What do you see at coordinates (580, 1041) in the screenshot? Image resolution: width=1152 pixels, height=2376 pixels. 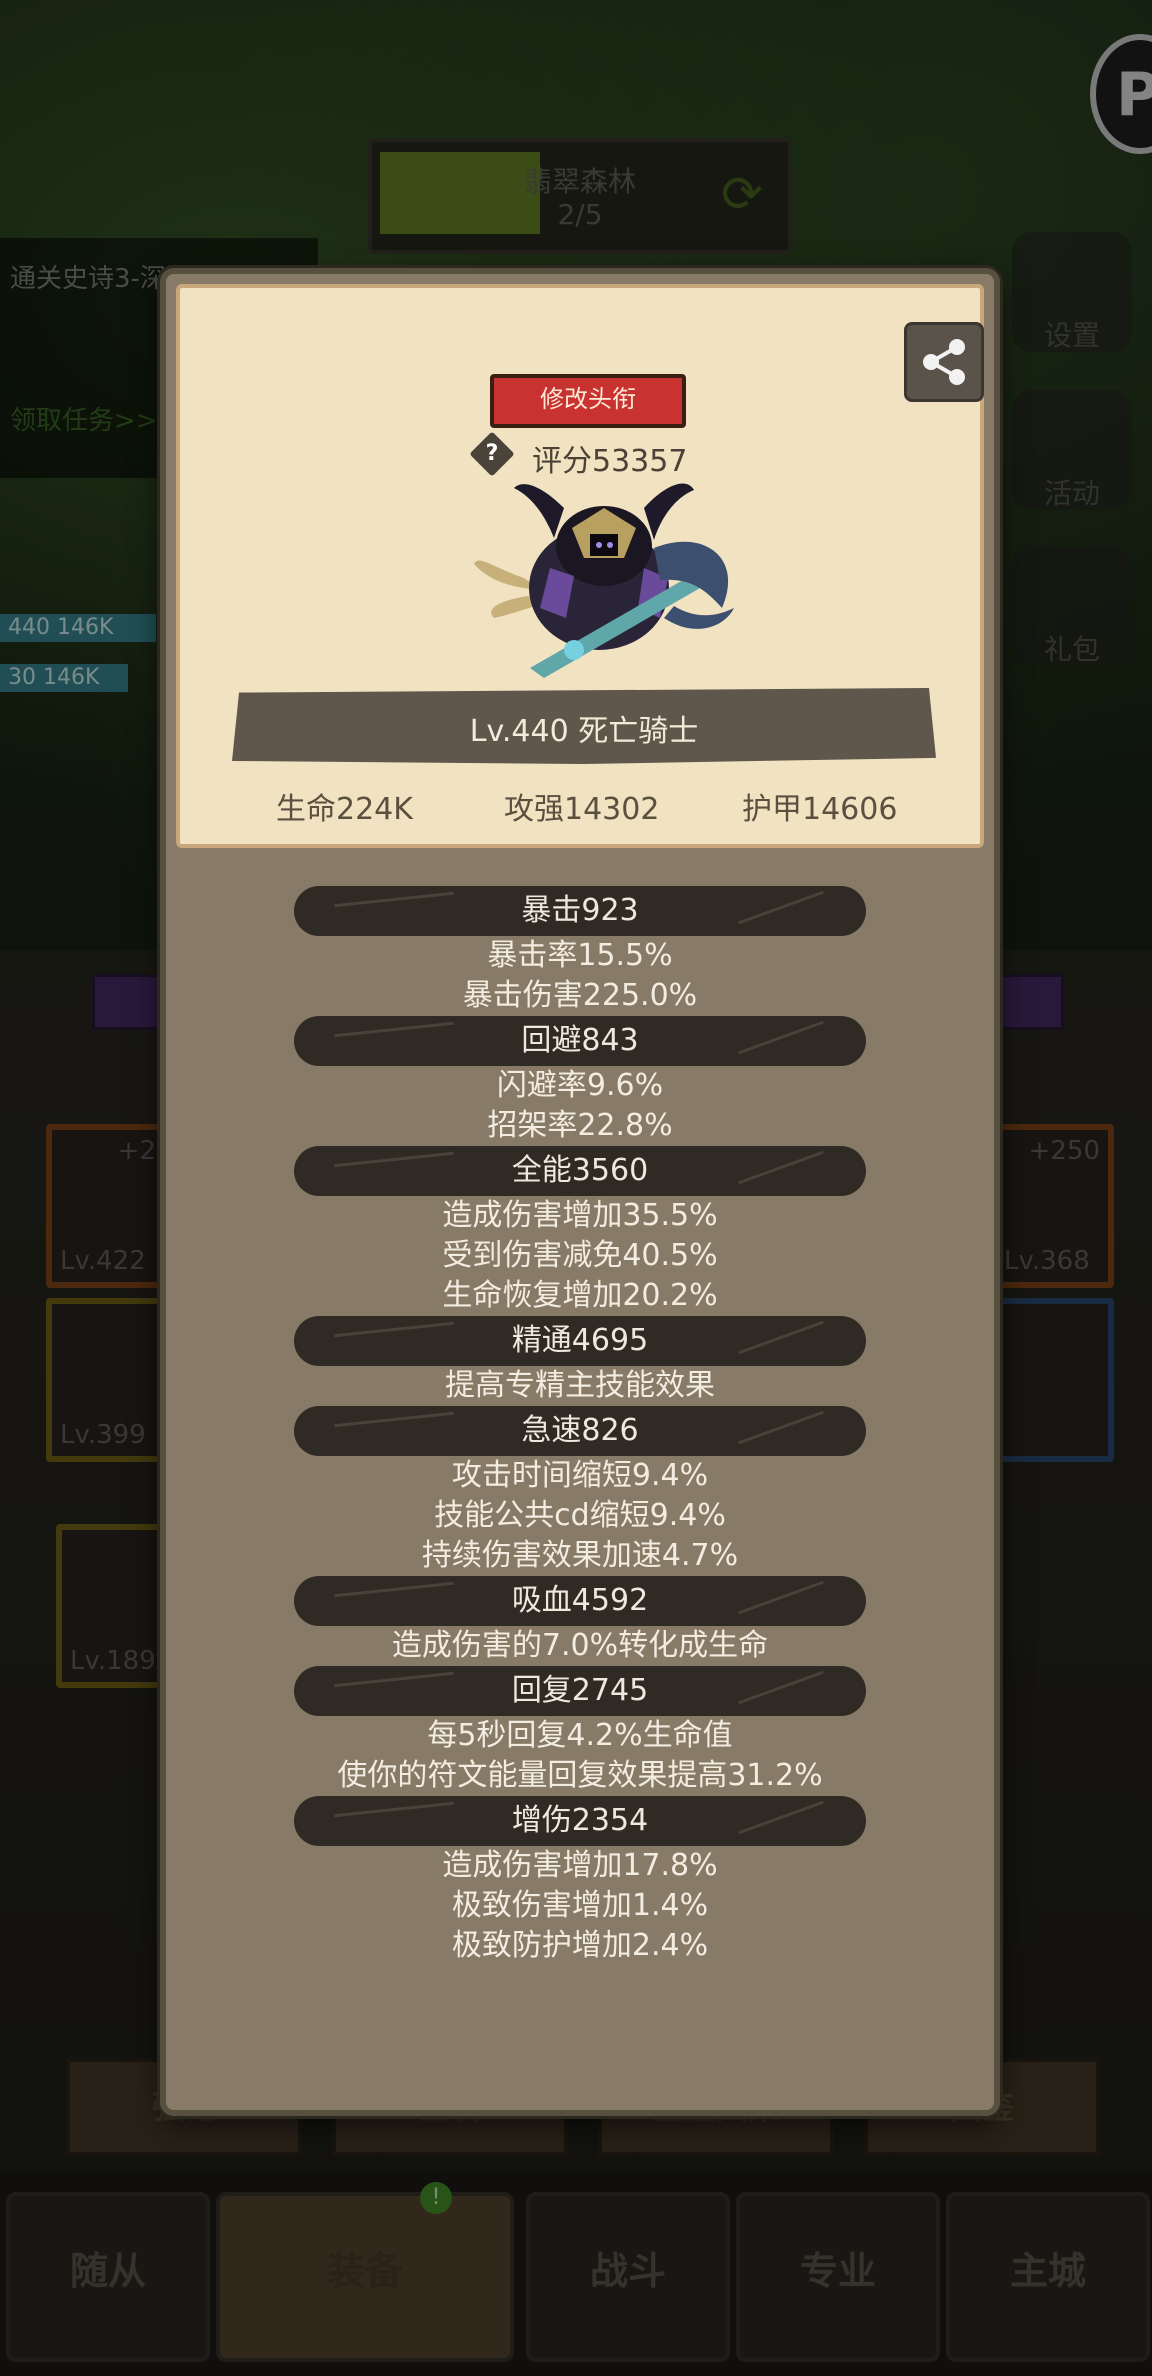 I see `attribute-header: 回避843` at bounding box center [580, 1041].